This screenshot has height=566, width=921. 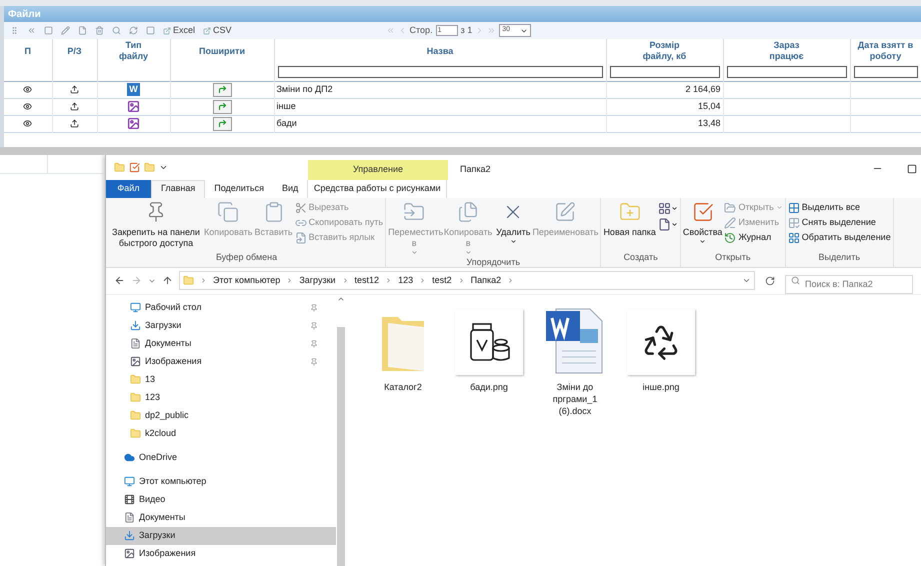 What do you see at coordinates (661, 386) in the screenshot?
I see `file-name: інше.png` at bounding box center [661, 386].